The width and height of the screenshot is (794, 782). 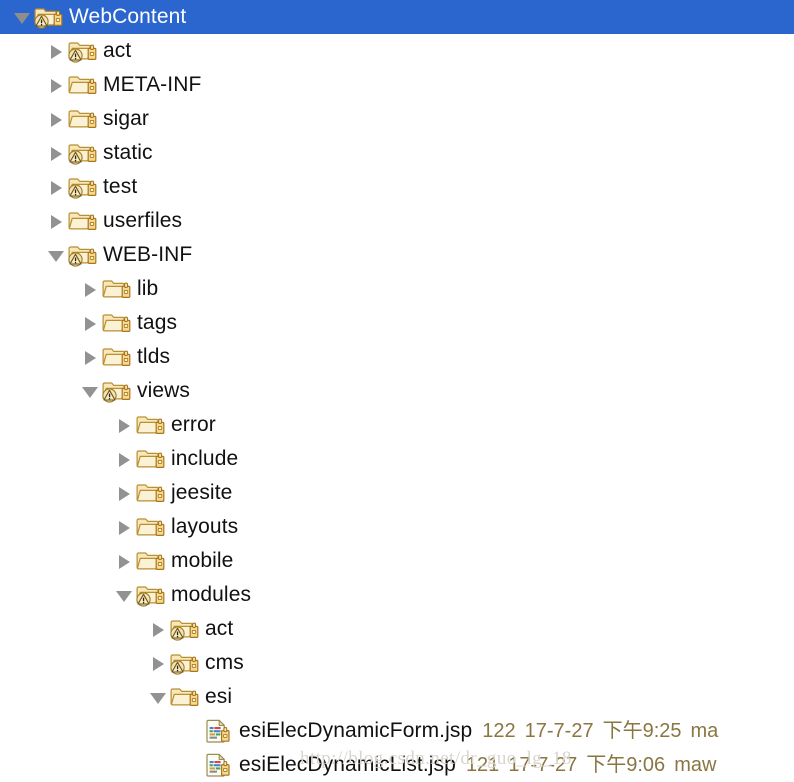 What do you see at coordinates (642, 731) in the screenshot?
I see `file-modified-time: 下午9:25` at bounding box center [642, 731].